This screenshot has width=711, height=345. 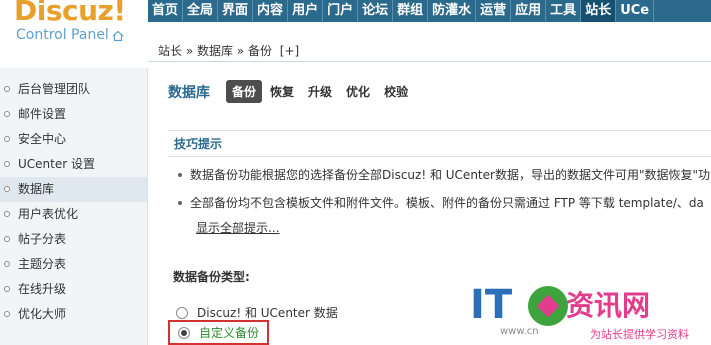 I want to click on sidebar-item: 数据库, so click(x=73, y=189).